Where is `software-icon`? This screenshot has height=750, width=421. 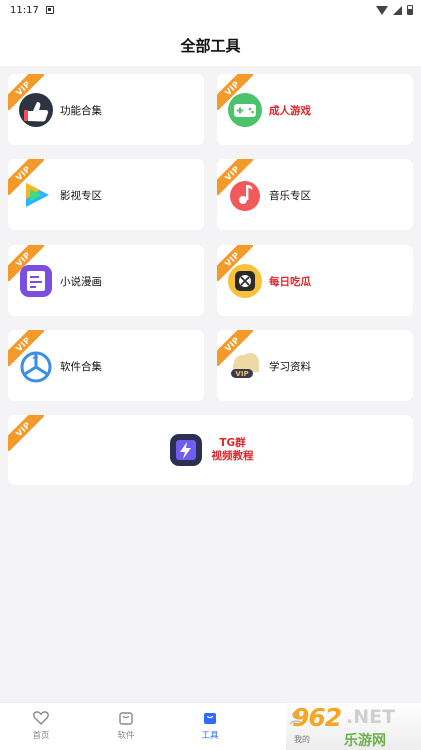
software-icon is located at coordinates (36, 367).